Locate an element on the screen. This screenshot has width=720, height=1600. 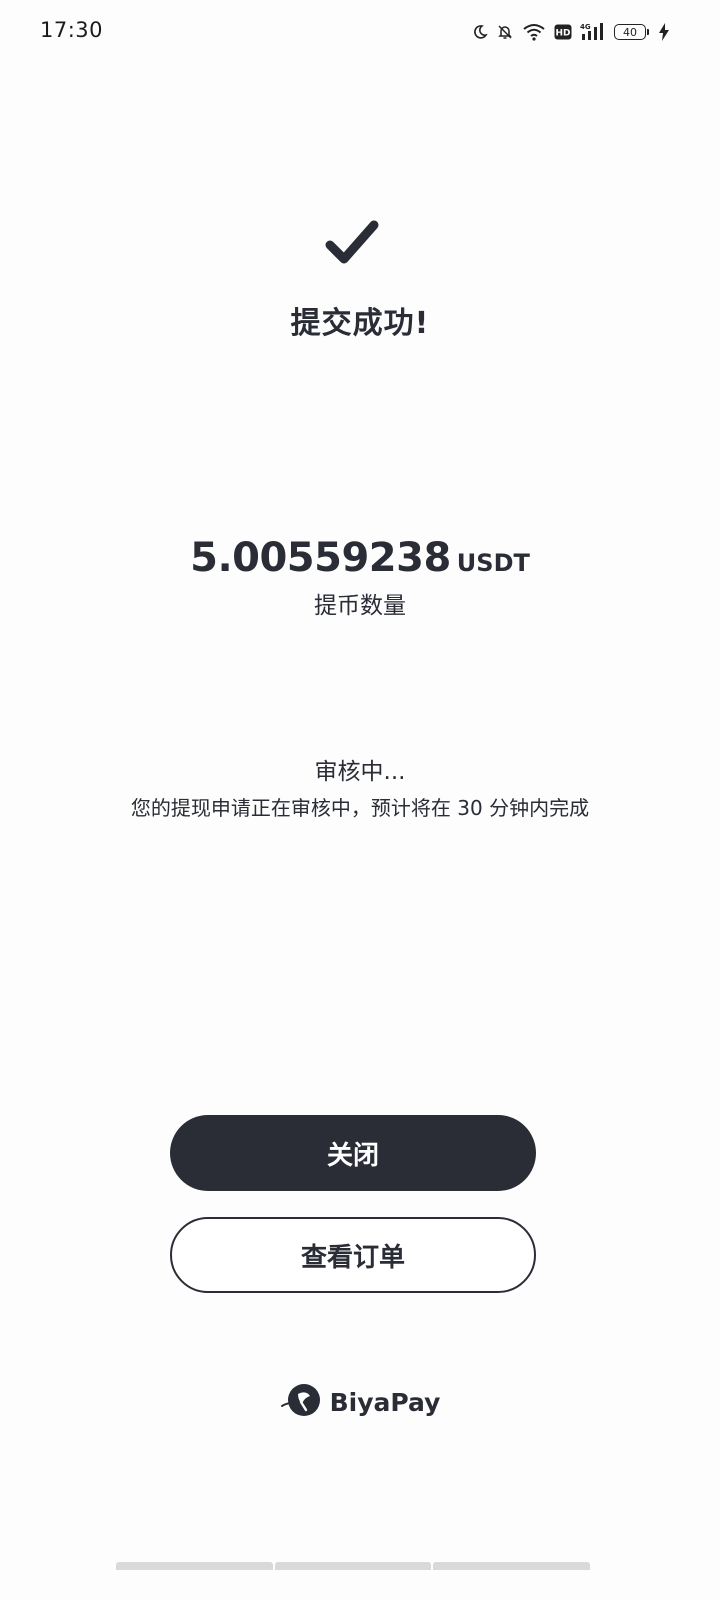
status-icons: HD 4G 40 is located at coordinates (571, 32).